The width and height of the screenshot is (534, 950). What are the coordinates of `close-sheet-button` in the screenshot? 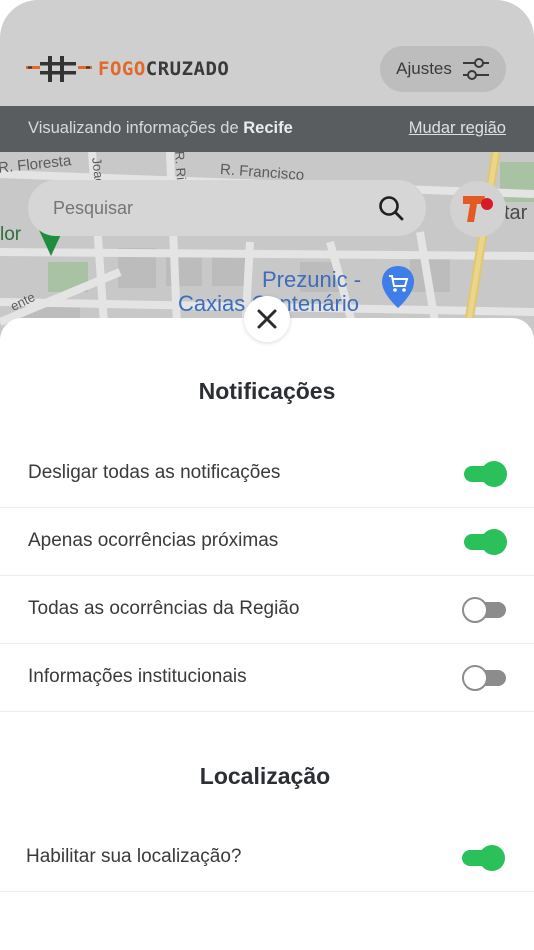 It's located at (267, 319).